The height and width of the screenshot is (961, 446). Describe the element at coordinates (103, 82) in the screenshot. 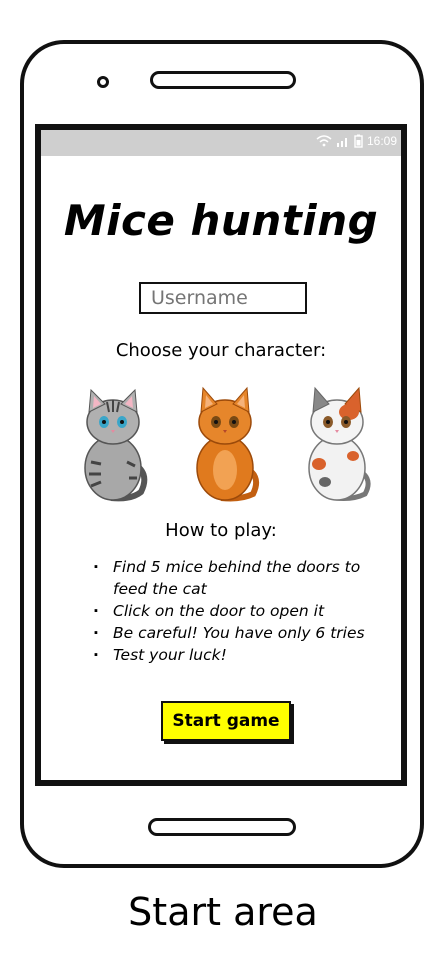

I see `camera-dot` at that location.